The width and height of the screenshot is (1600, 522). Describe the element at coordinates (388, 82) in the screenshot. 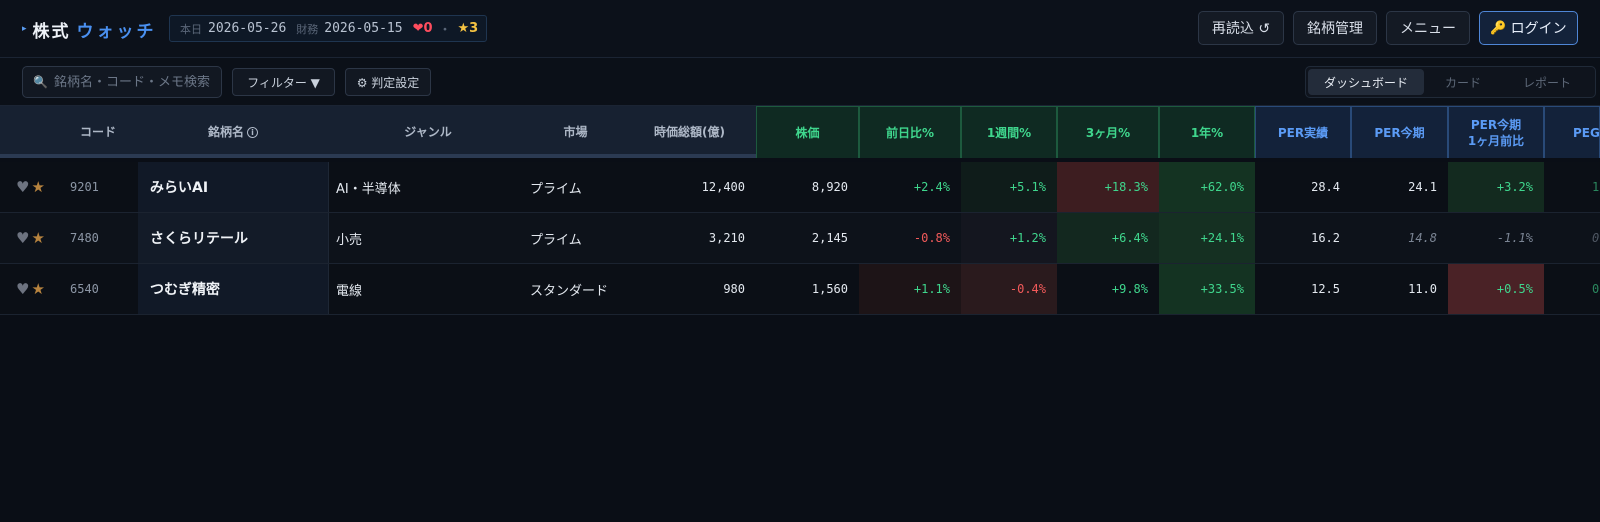

I see `judge-settings-button: ⚙ 判定設定` at that location.